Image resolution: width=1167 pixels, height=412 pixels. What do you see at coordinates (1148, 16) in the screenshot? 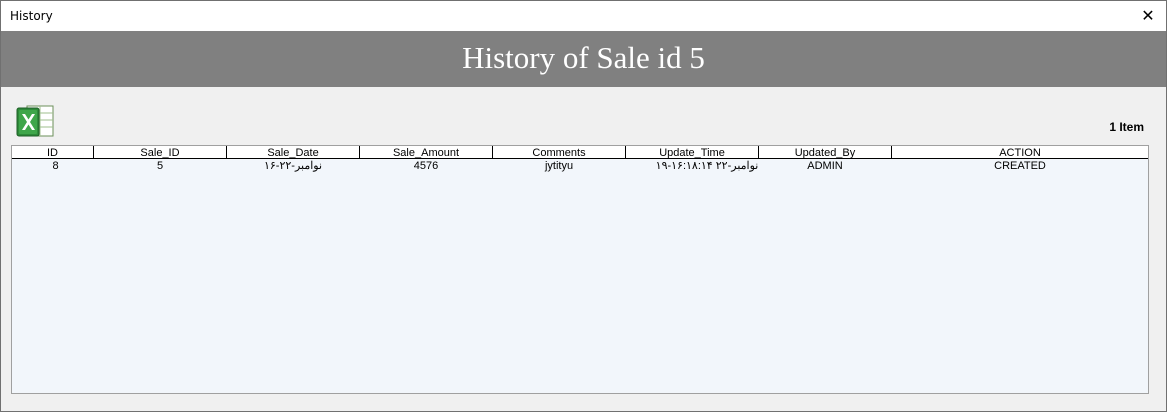
I see `close-icon: ✕` at bounding box center [1148, 16].